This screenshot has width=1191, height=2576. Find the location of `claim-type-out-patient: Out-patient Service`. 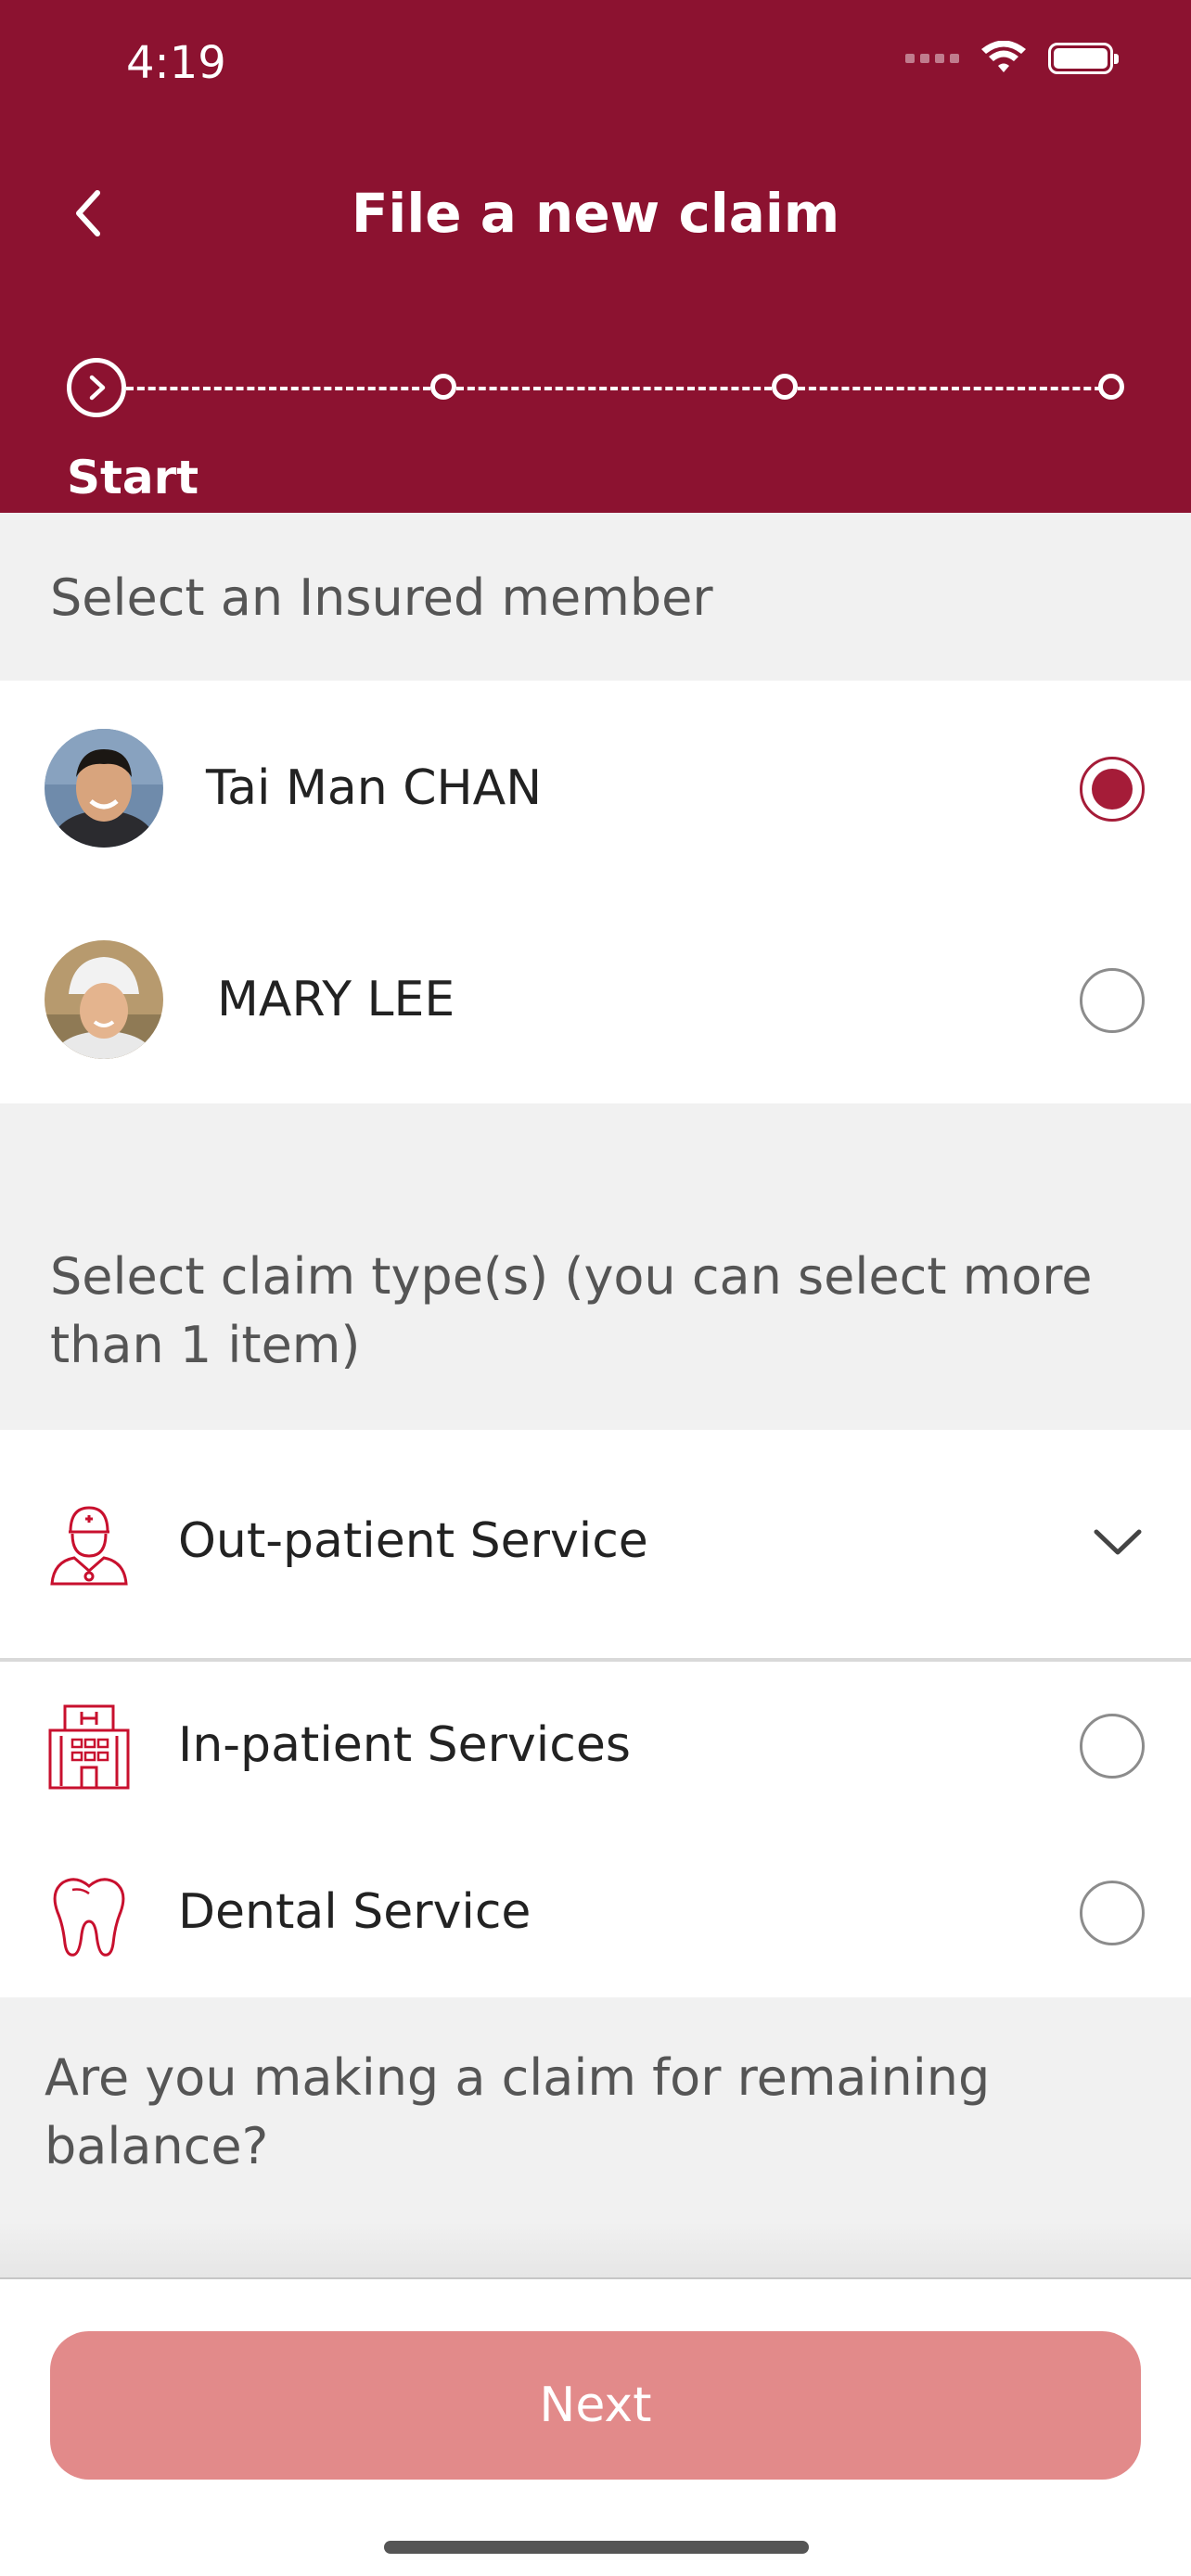

claim-type-out-patient: Out-patient Service is located at coordinates (595, 1544).